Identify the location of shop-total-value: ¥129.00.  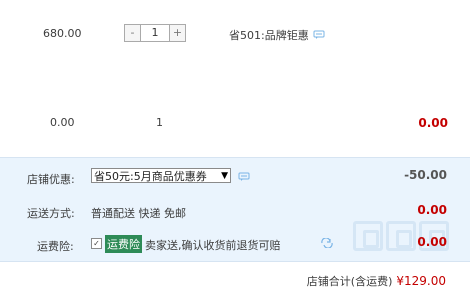
(421, 281).